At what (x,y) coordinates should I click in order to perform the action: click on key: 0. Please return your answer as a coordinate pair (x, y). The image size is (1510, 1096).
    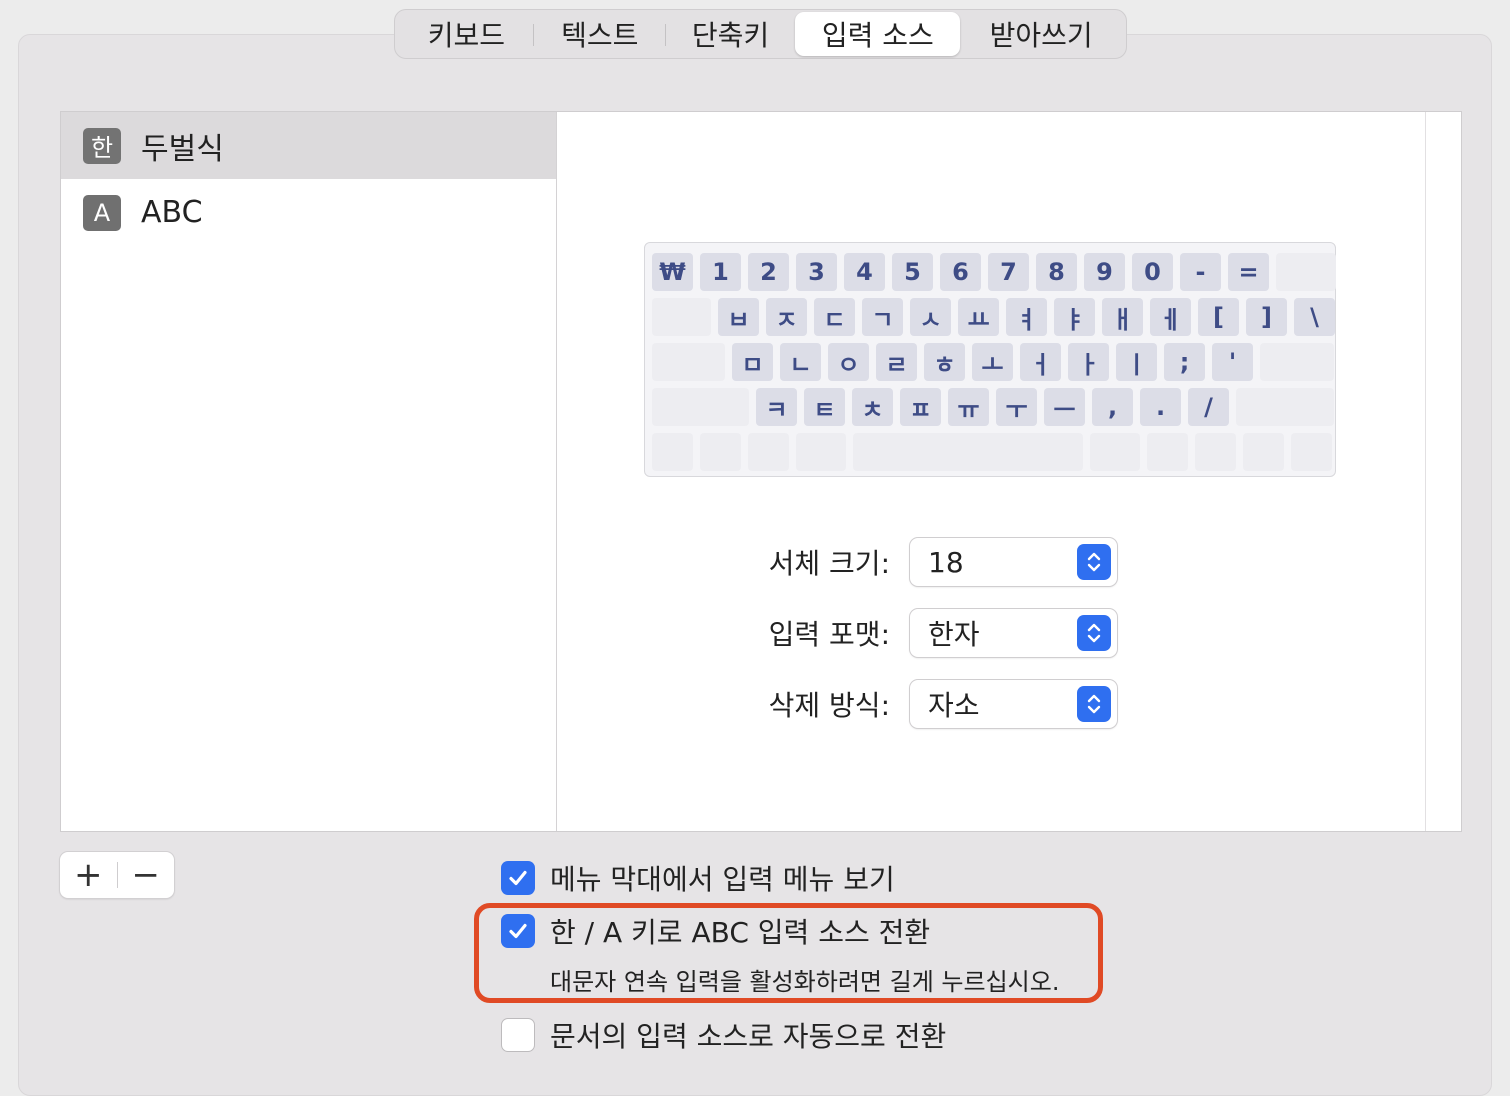
    Looking at the image, I should click on (1152, 272).